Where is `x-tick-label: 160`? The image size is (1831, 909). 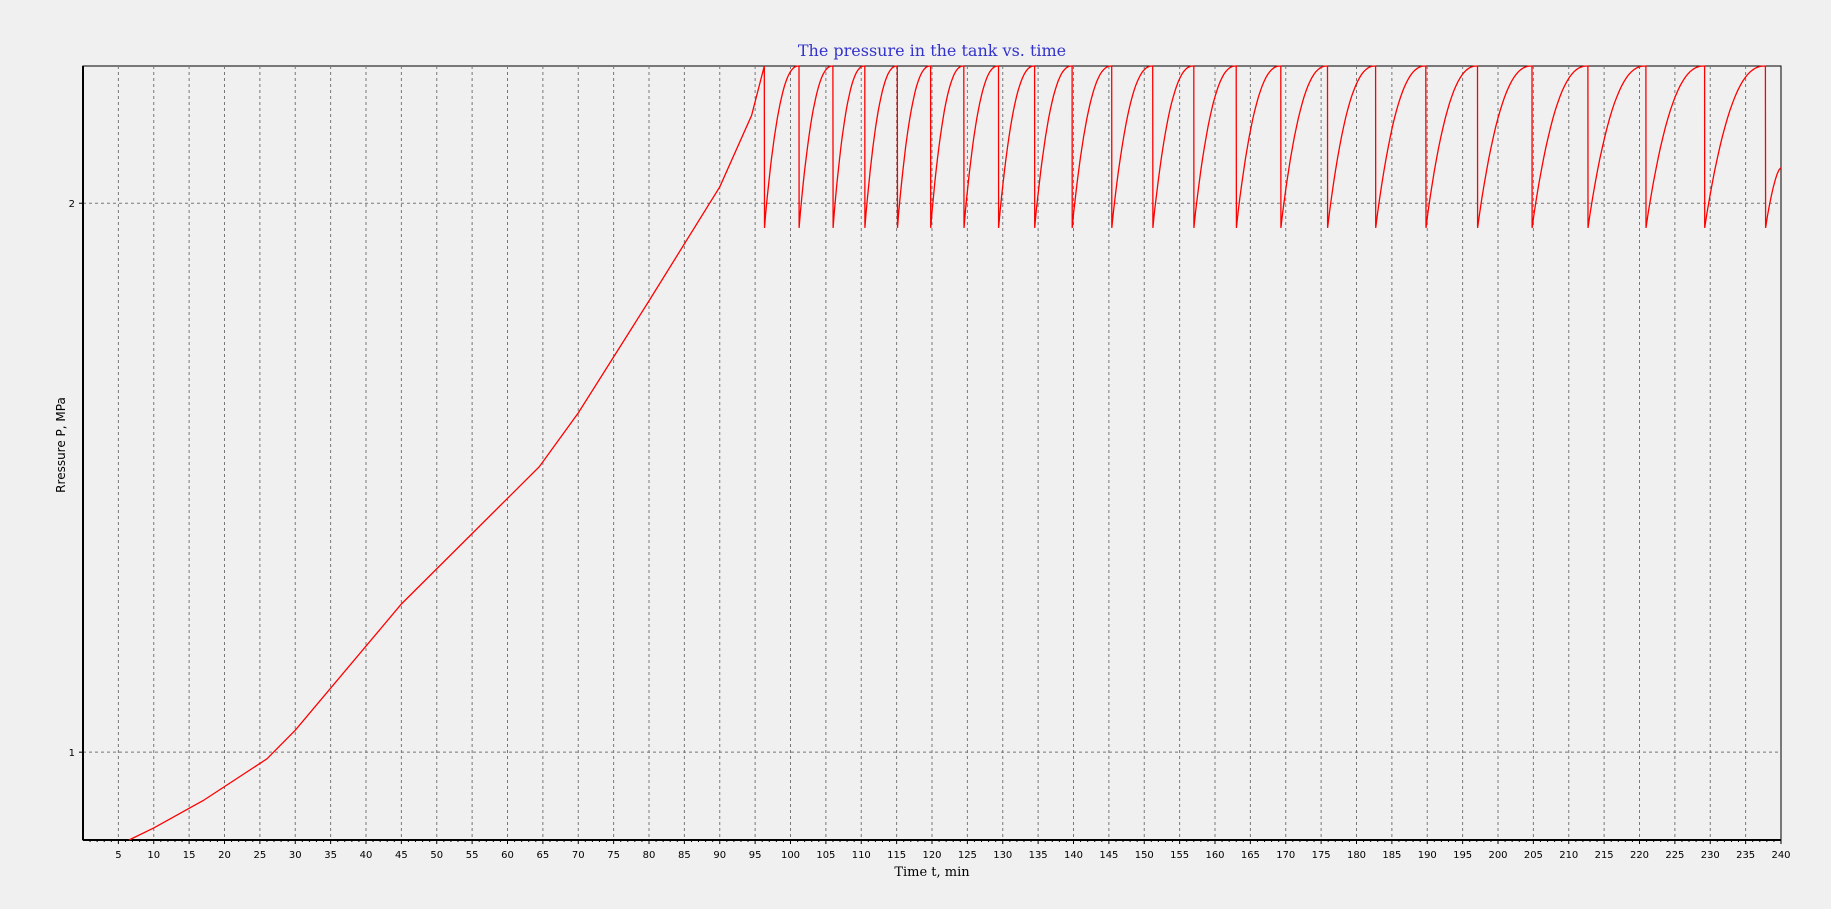
x-tick-label: 160 is located at coordinates (1214, 855).